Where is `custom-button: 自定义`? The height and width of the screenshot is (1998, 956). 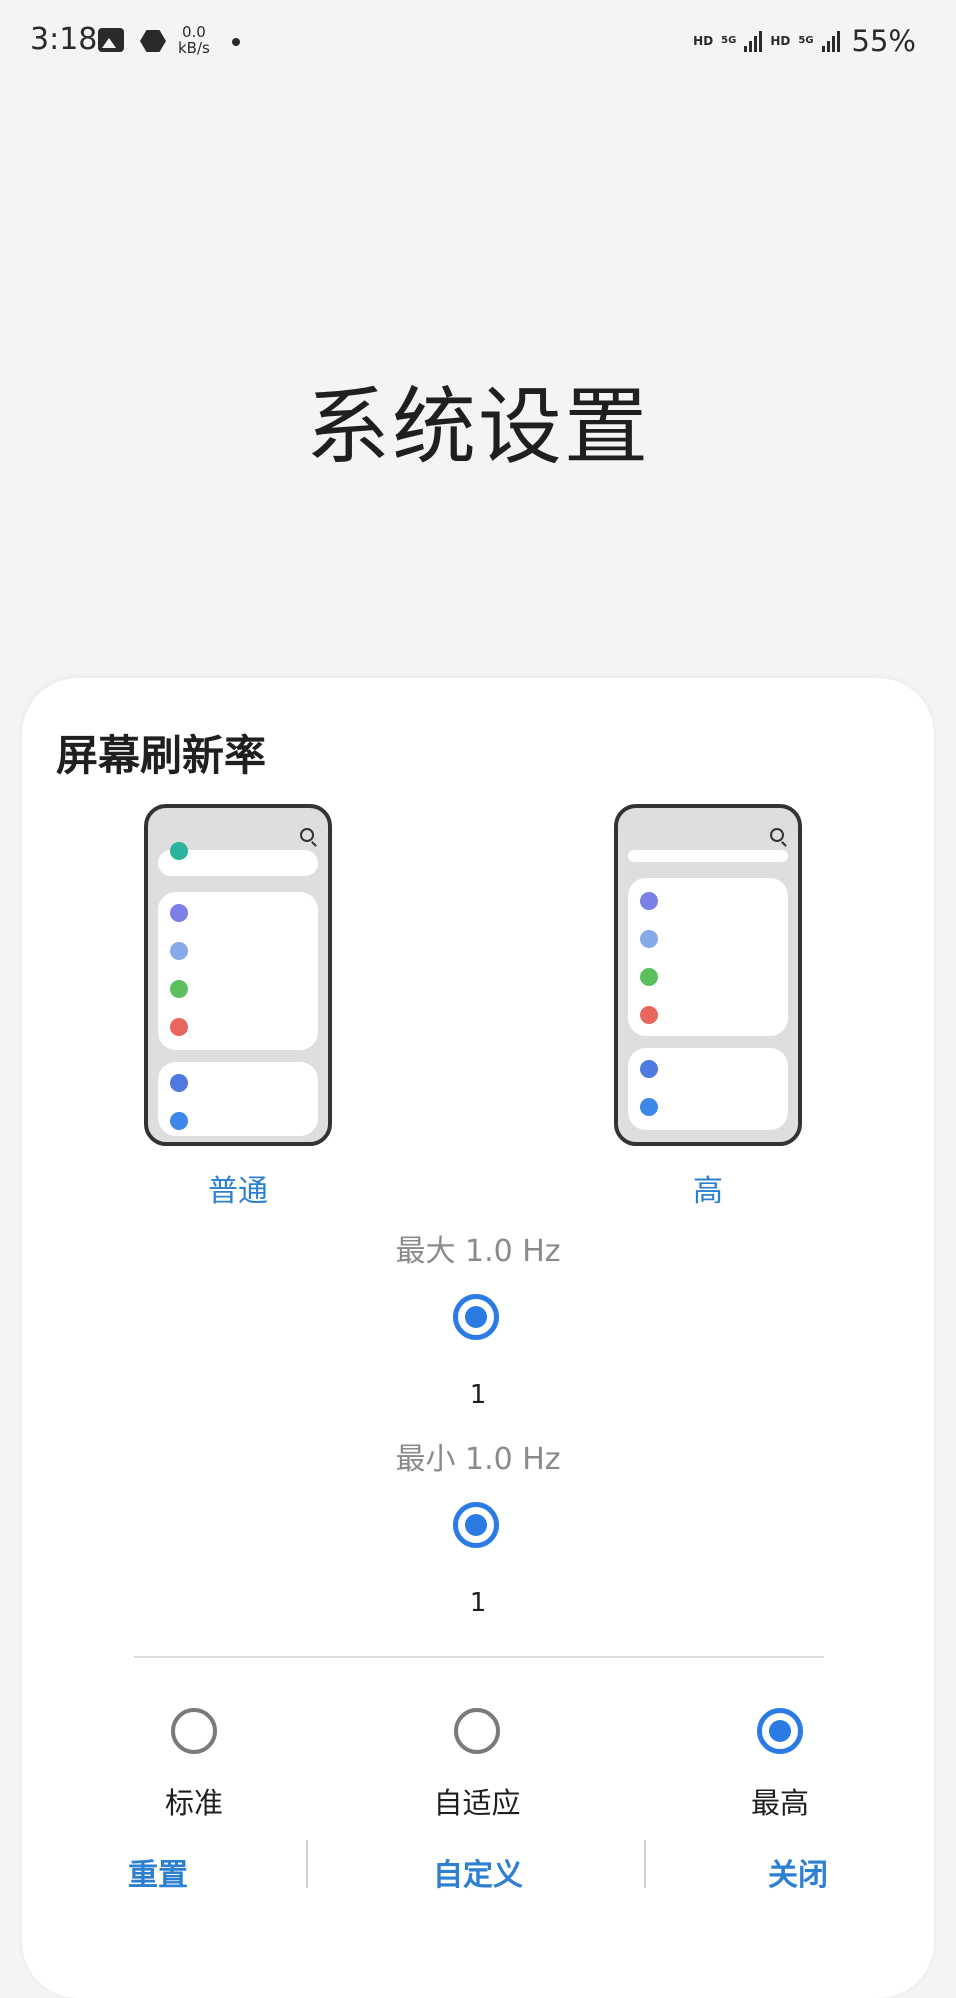
custom-button: 自定义 is located at coordinates (478, 1872).